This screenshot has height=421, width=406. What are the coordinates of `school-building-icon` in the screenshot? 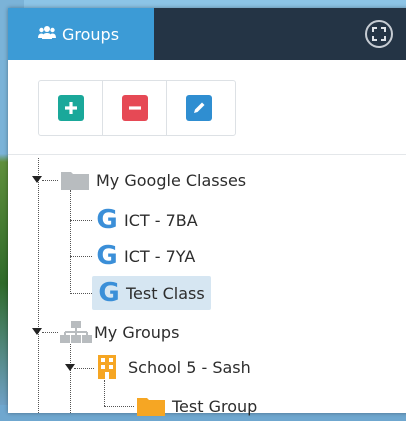 It's located at (107, 367).